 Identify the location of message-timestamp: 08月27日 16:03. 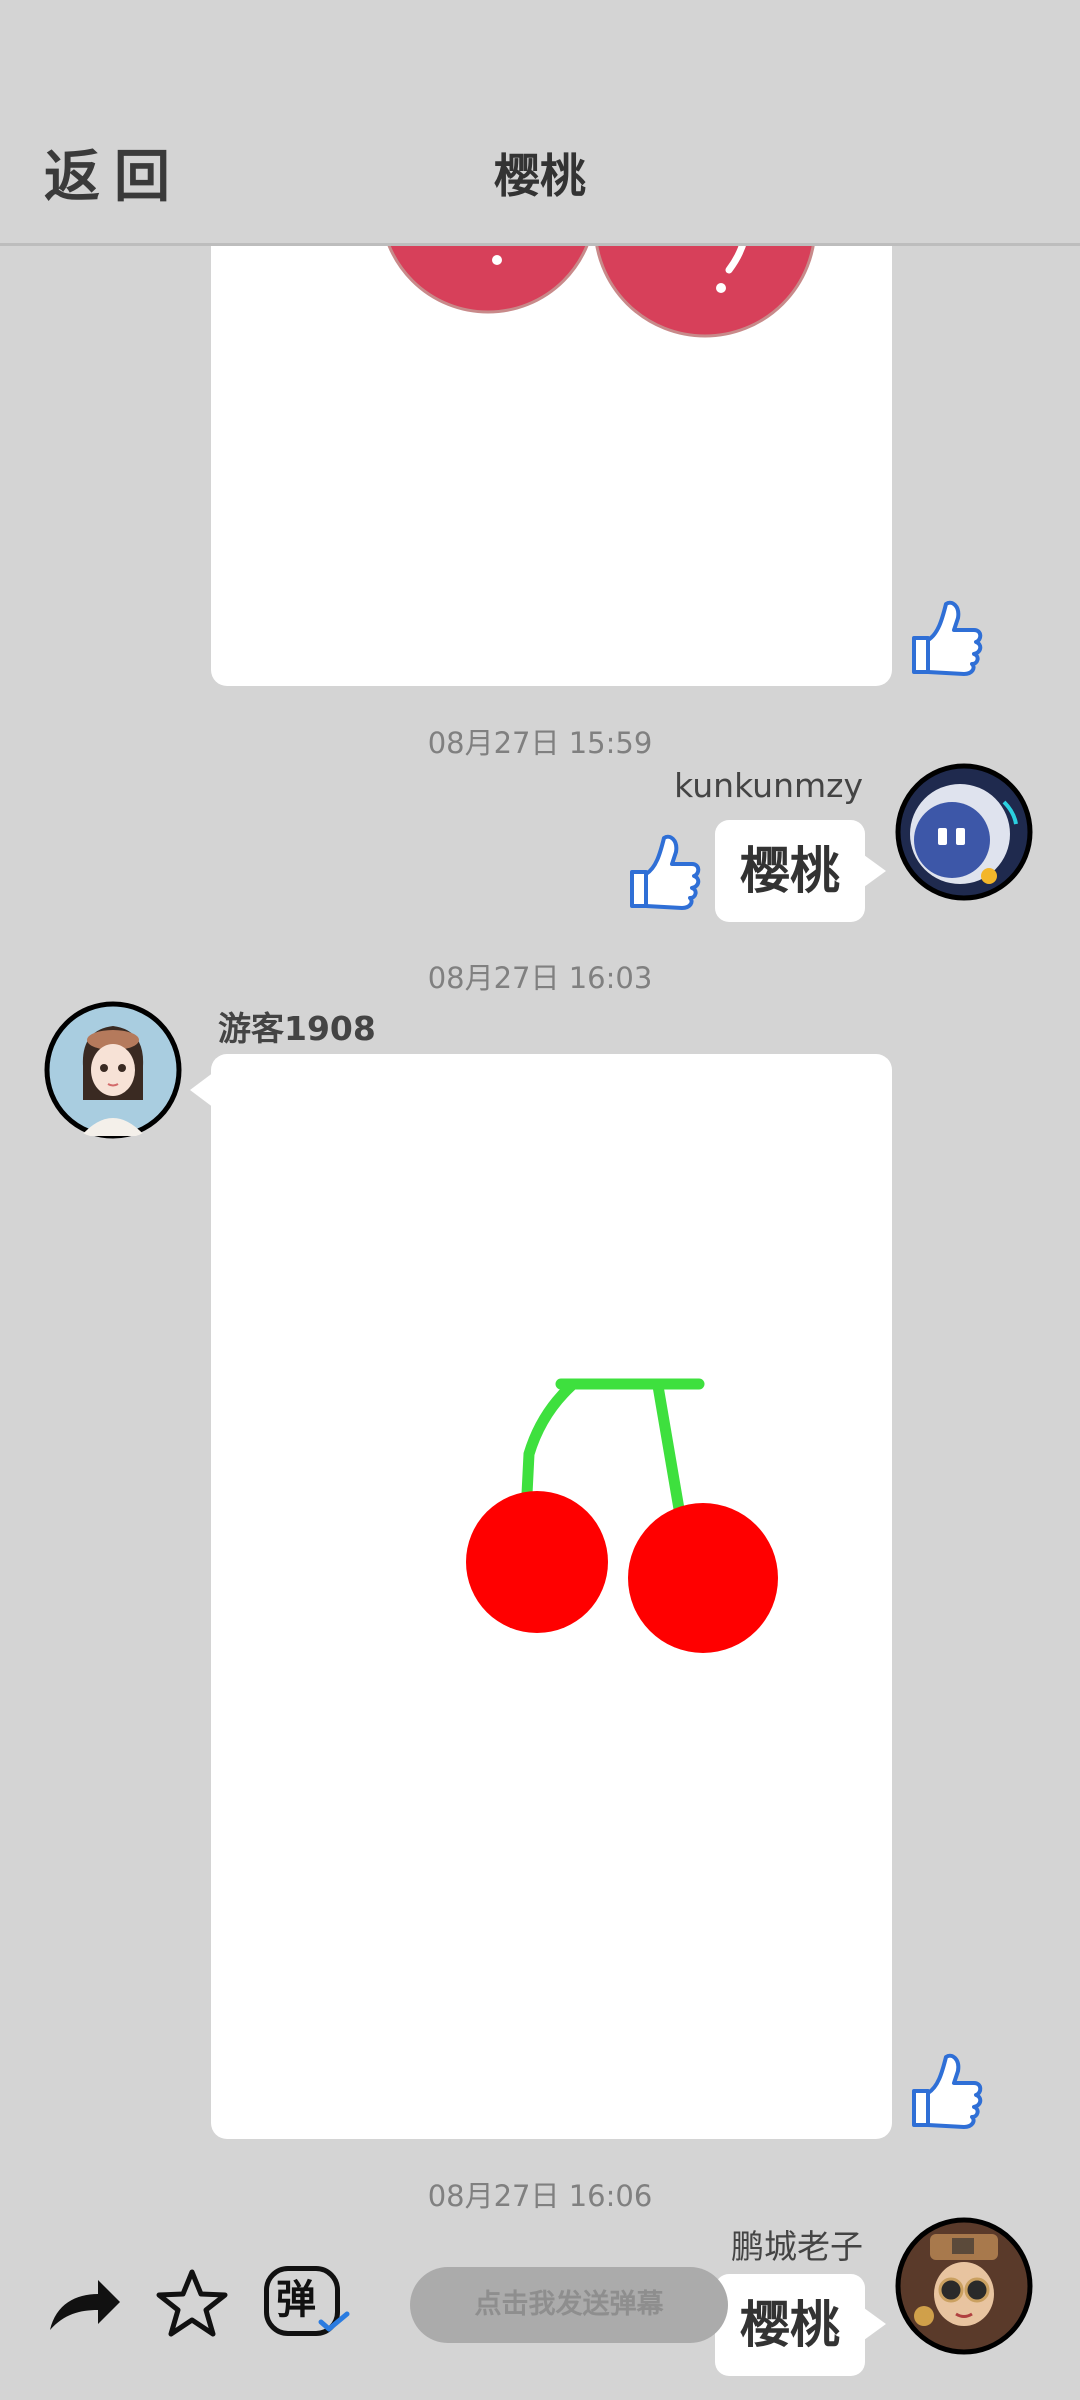
(540, 978).